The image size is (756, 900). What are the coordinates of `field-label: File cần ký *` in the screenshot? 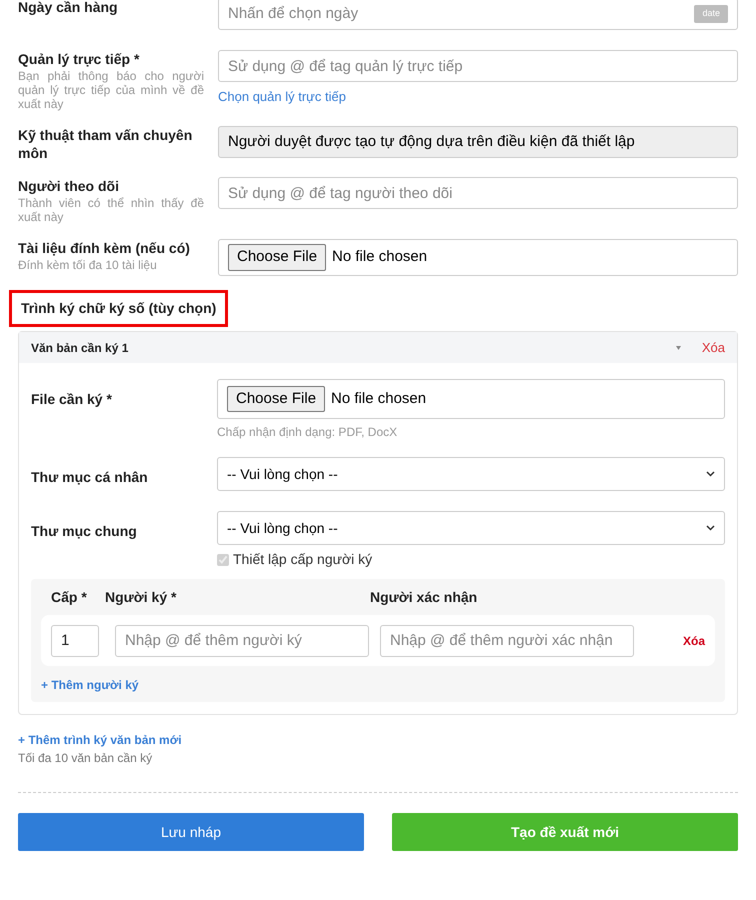 It's located at (72, 399).